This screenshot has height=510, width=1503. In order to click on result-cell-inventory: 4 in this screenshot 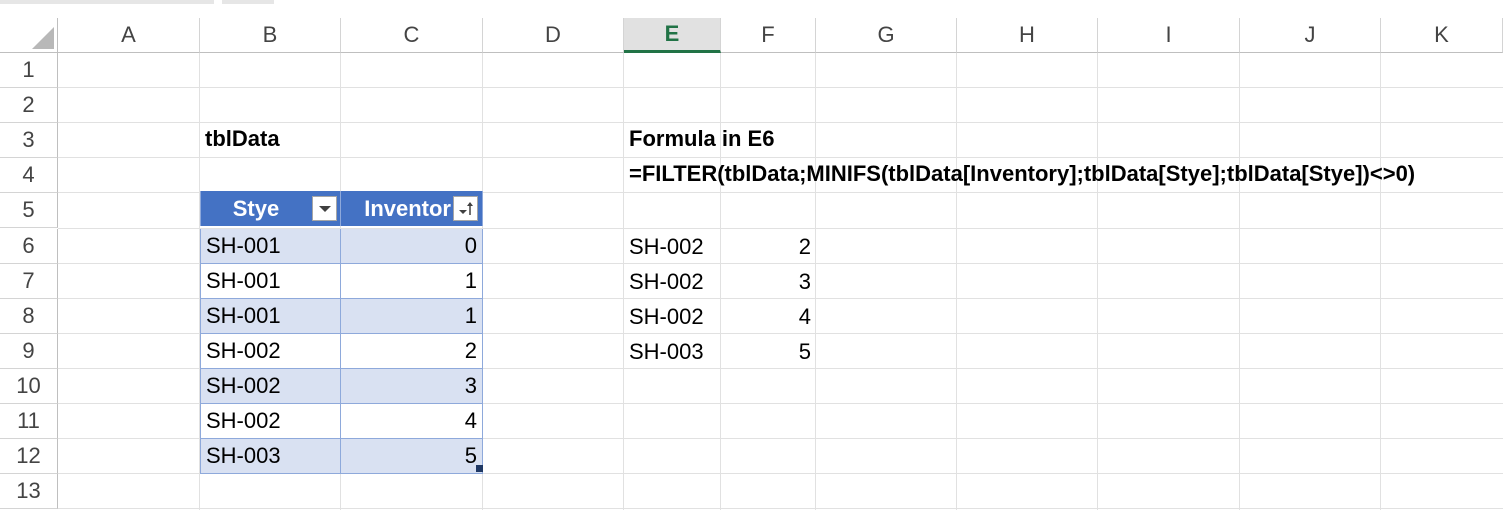, I will do `click(768, 316)`.